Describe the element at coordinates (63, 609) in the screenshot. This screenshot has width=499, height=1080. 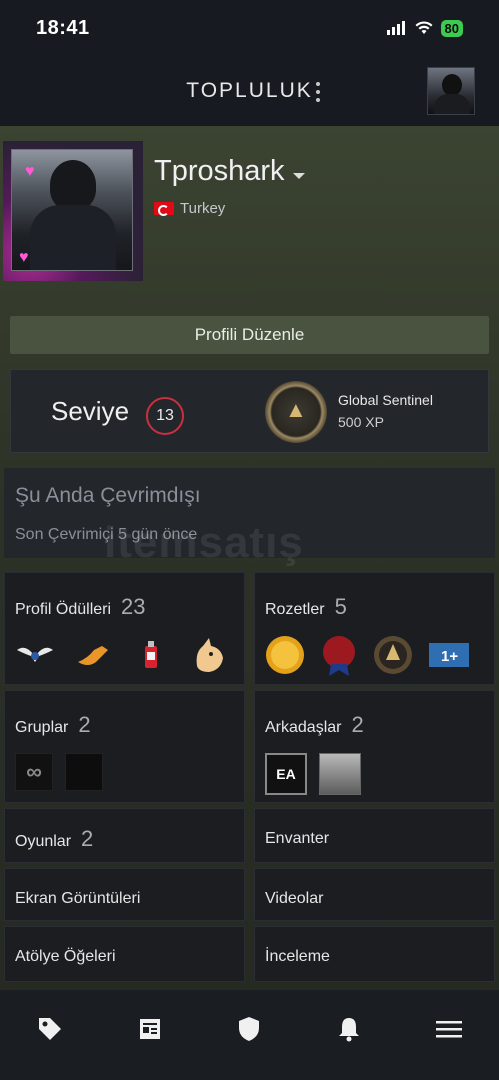
I see `tile-label: Profil Ödülleri` at that location.